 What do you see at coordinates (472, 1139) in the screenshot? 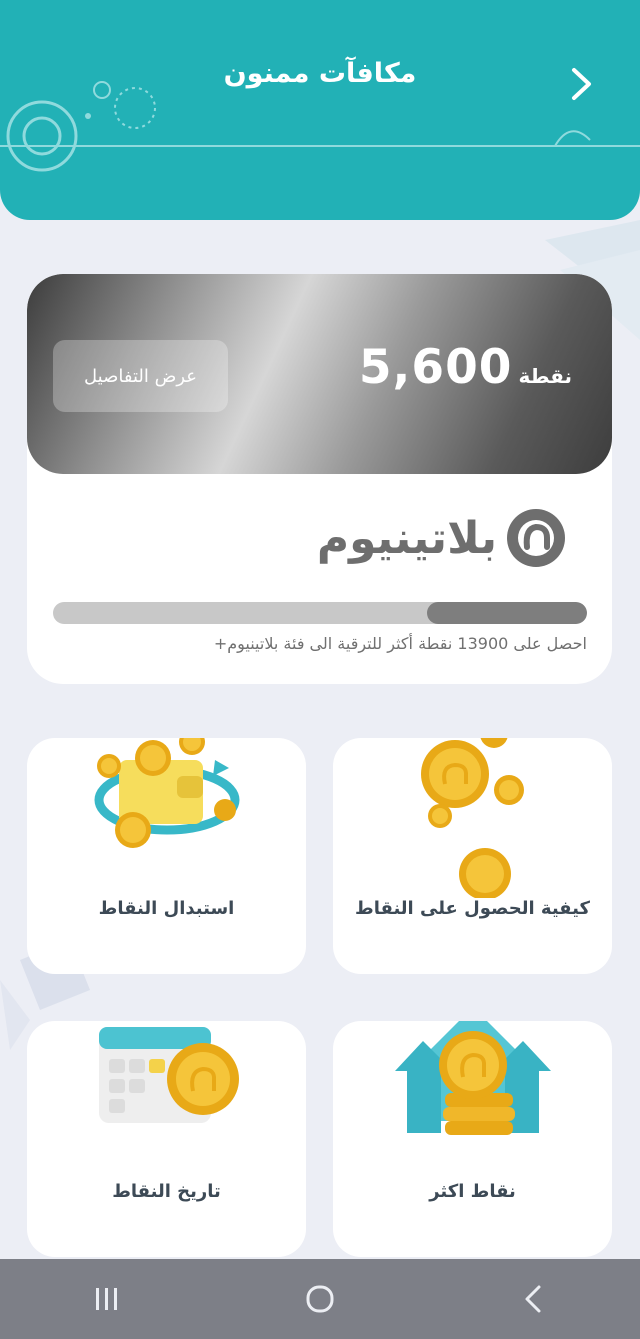
I see `tile-more-points: نقاط اكثر` at bounding box center [472, 1139].